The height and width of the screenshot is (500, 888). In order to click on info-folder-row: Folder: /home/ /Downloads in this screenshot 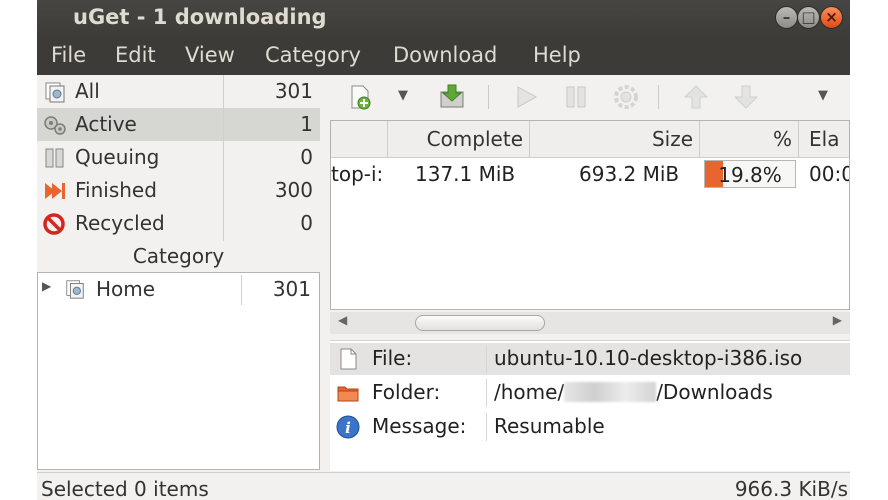, I will do `click(590, 393)`.